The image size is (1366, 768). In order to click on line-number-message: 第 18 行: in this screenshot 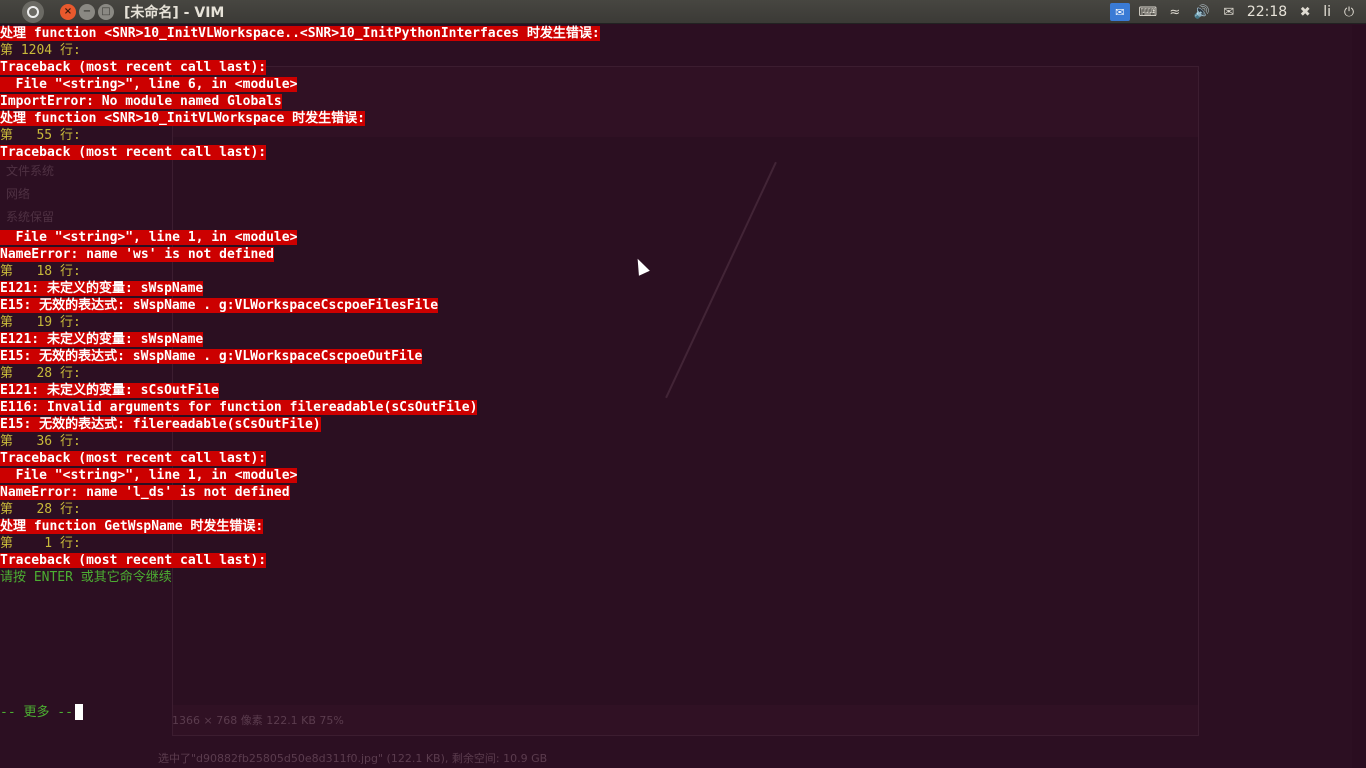, I will do `click(40, 271)`.